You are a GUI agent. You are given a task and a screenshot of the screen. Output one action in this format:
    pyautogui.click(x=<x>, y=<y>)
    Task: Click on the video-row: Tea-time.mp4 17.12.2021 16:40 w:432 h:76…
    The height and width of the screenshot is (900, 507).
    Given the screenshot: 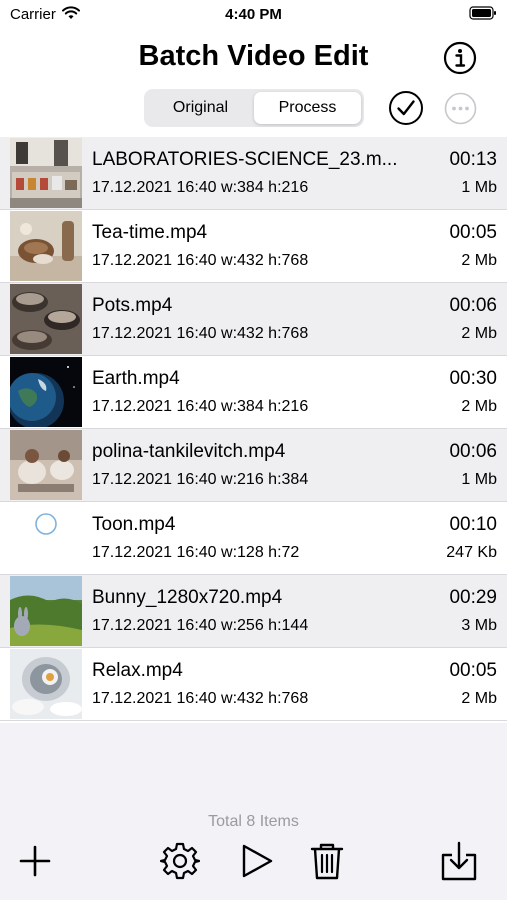 What is the action you would take?
    pyautogui.click(x=253, y=246)
    